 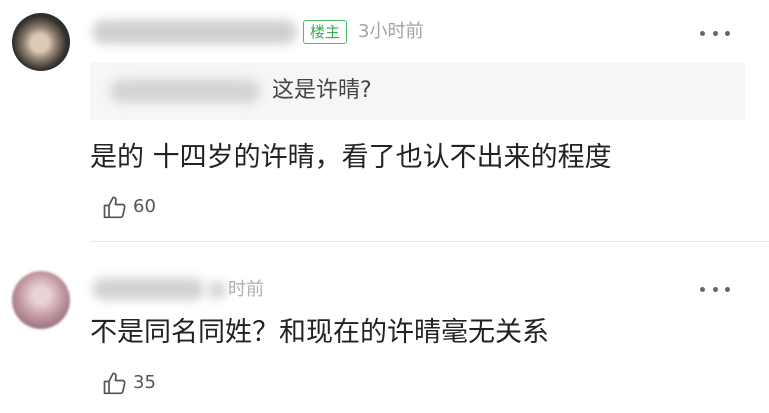 What do you see at coordinates (128, 207) in the screenshot?
I see `like-button: 60` at bounding box center [128, 207].